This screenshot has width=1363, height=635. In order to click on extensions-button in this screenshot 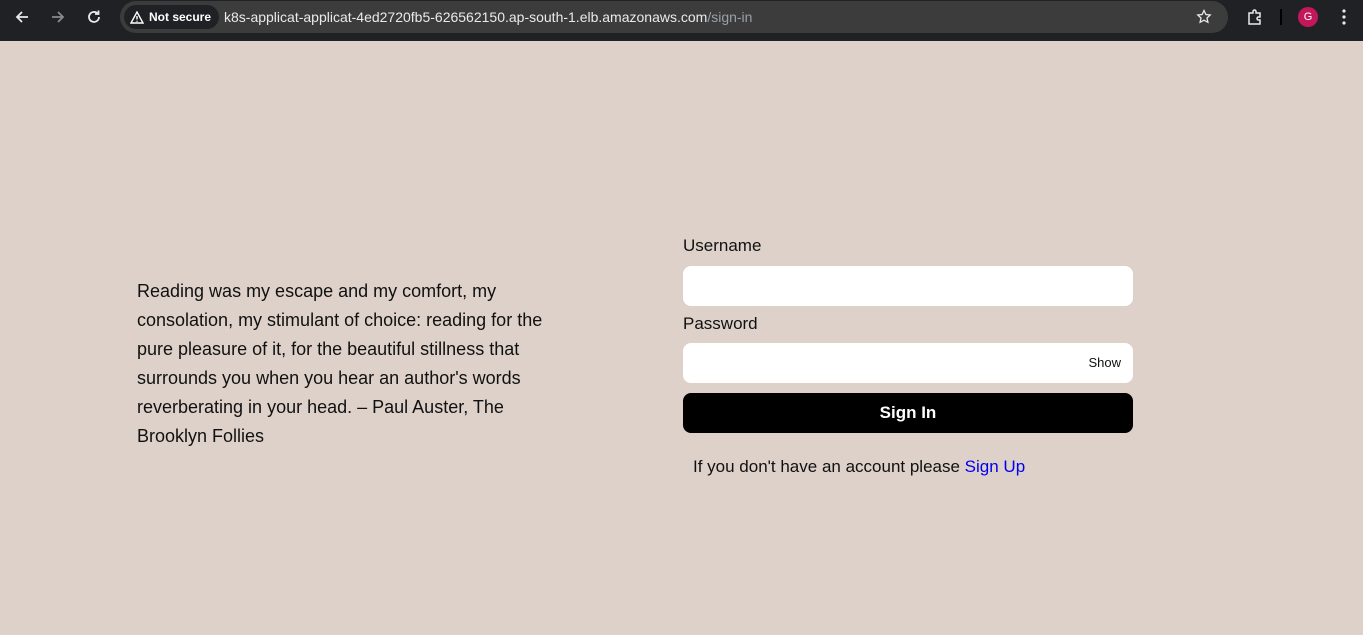, I will do `click(1255, 17)`.